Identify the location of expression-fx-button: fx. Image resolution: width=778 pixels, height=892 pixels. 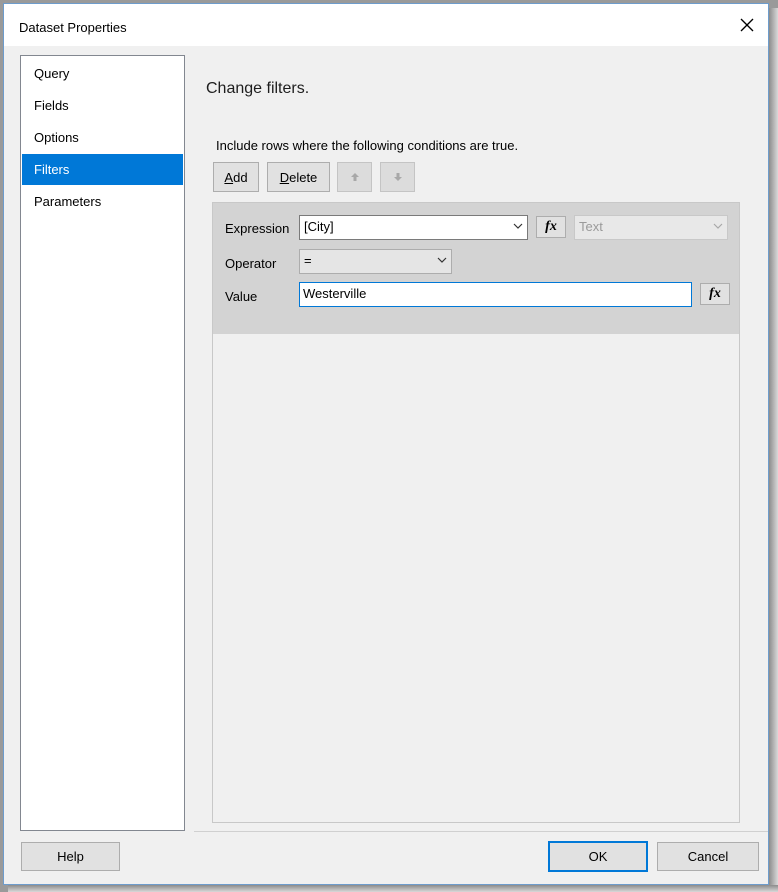
(551, 227).